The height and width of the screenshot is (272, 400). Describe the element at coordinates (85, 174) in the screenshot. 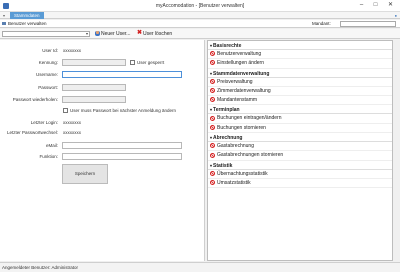

I see `save-button: Speichern` at that location.